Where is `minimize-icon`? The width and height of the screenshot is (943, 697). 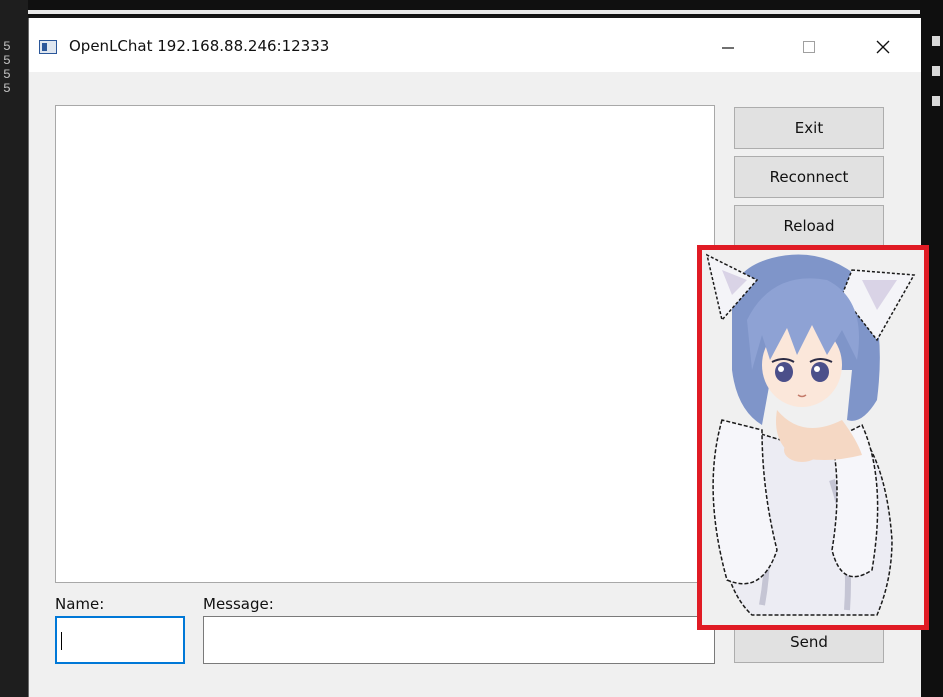
minimize-icon is located at coordinates (728, 48).